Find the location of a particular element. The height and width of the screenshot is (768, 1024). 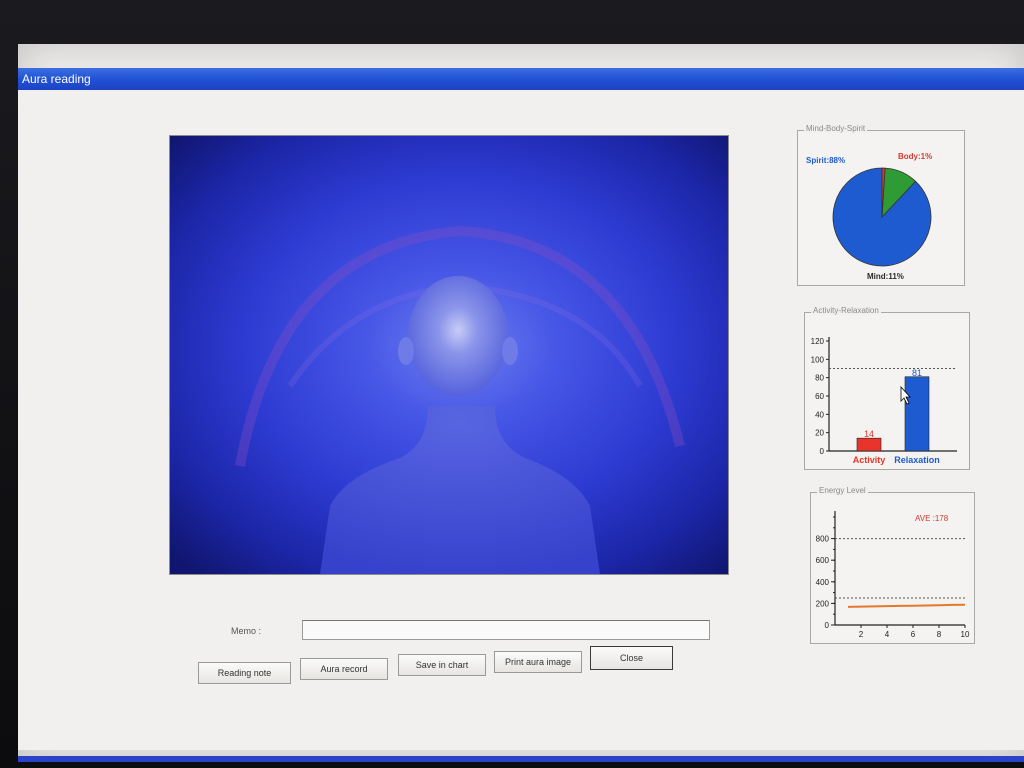

line-y-tick-label: 0 is located at coordinates (827, 625).